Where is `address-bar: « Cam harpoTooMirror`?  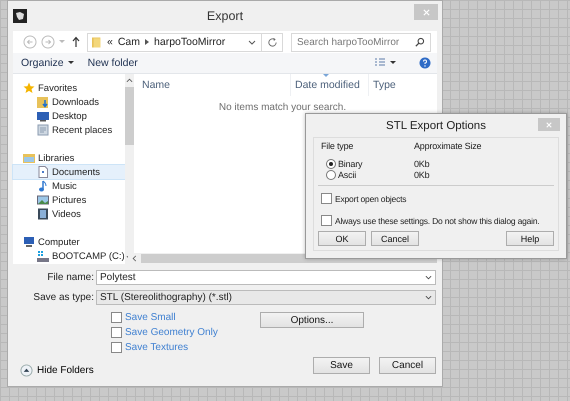
address-bar: « Cam harpoTooMirror is located at coordinates (185, 42).